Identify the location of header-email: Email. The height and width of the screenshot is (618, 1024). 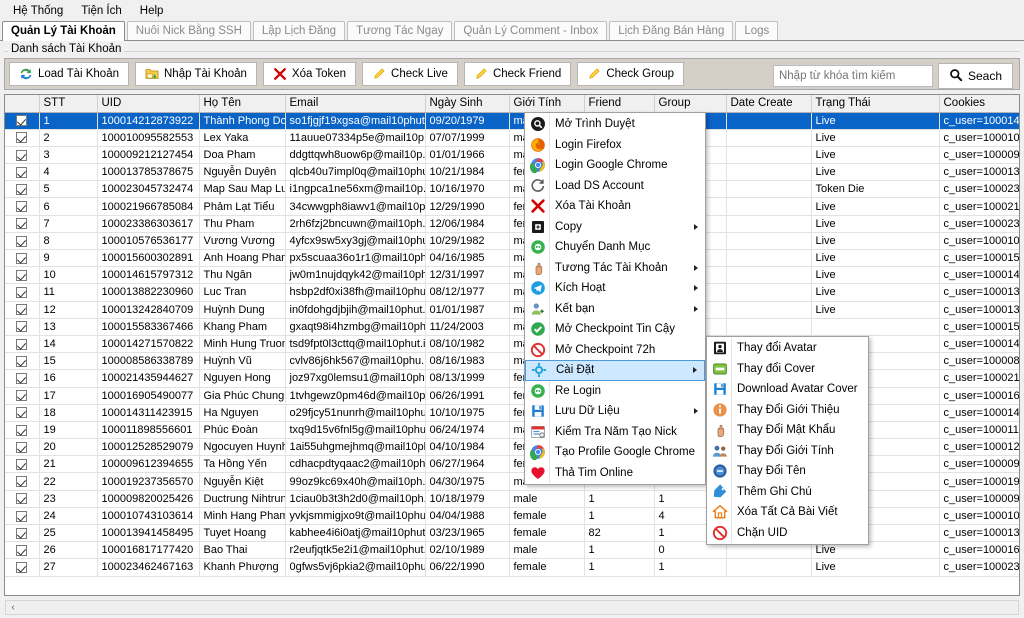
(355, 104).